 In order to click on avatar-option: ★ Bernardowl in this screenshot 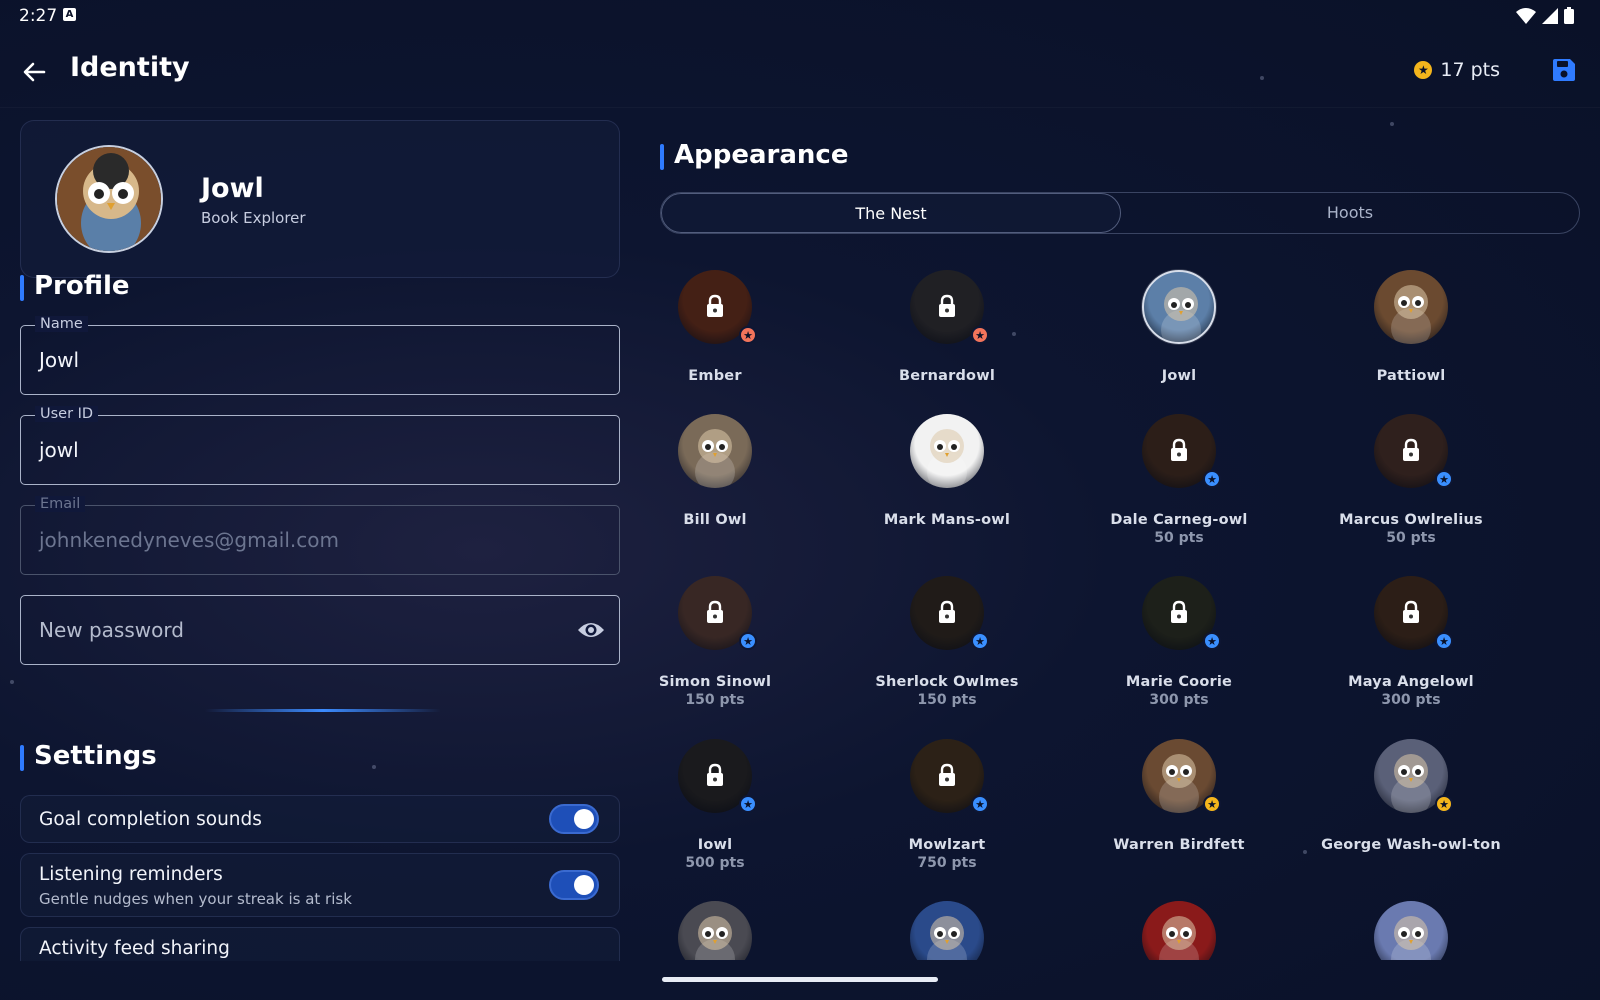, I will do `click(947, 328)`.